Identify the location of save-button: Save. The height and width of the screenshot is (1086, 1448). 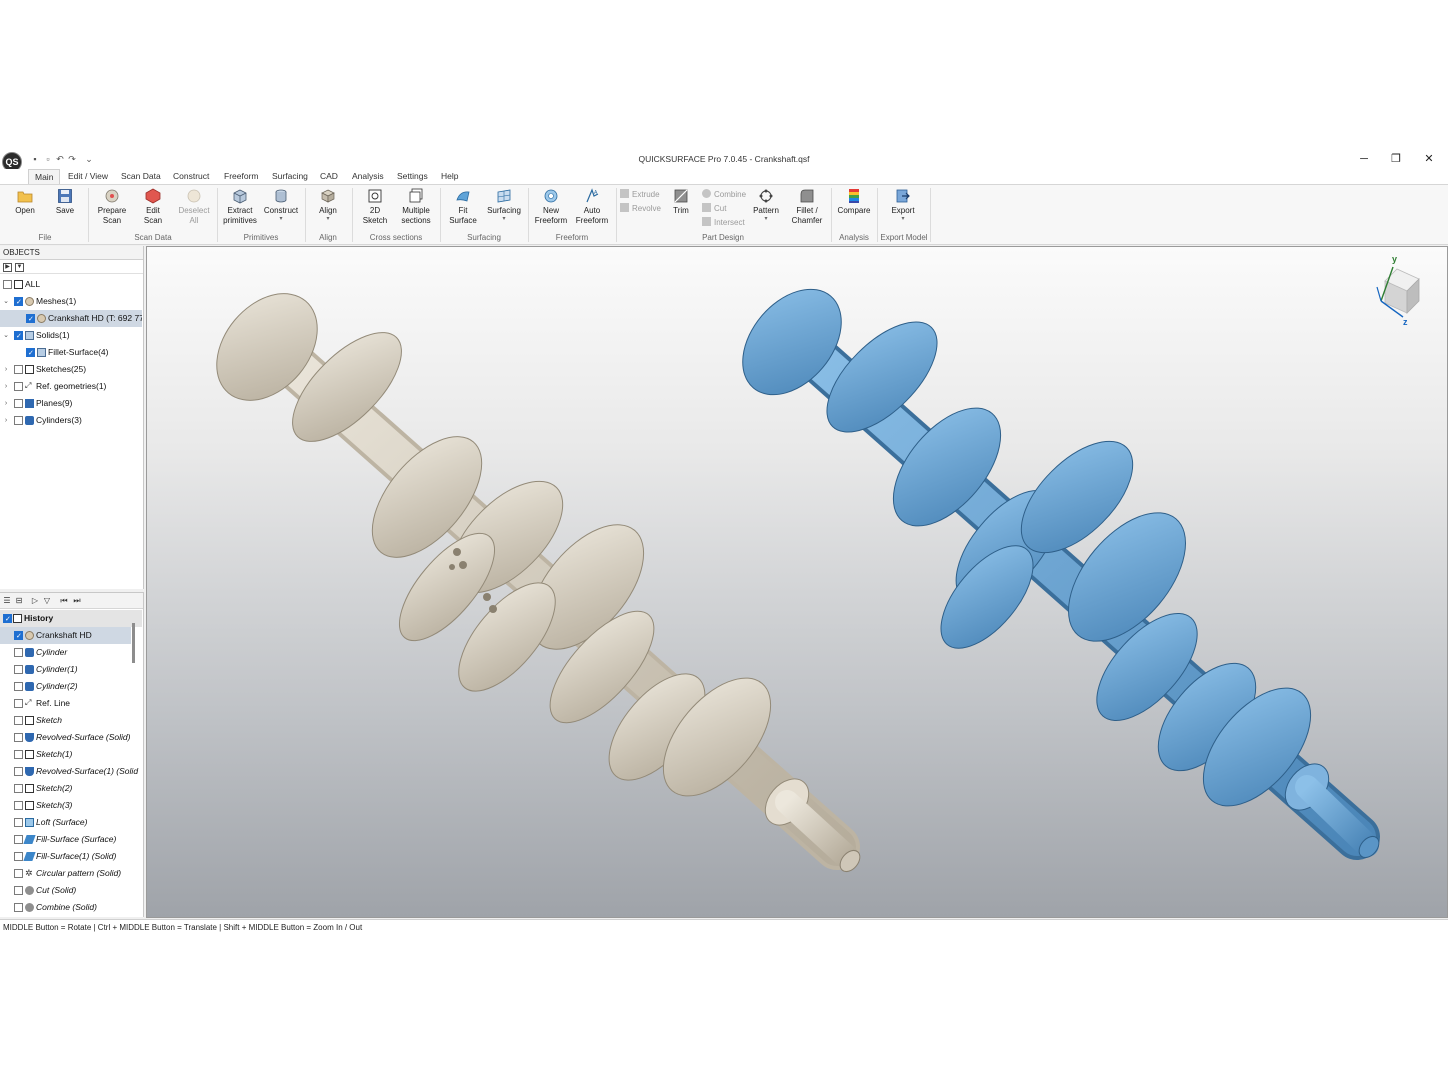
(65, 202).